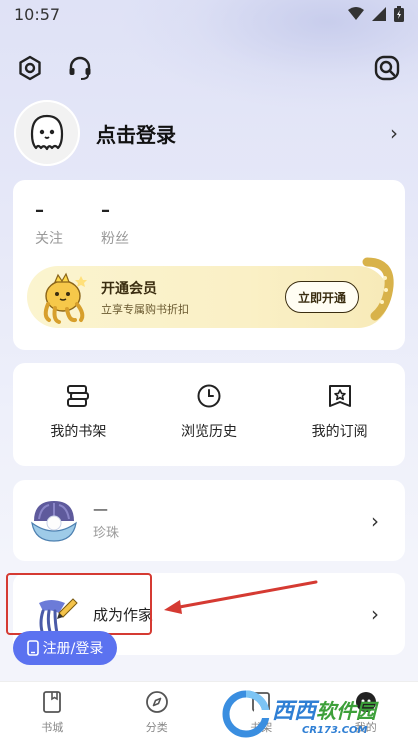  I want to click on tentacle-decoration-icon, so click(378, 289).